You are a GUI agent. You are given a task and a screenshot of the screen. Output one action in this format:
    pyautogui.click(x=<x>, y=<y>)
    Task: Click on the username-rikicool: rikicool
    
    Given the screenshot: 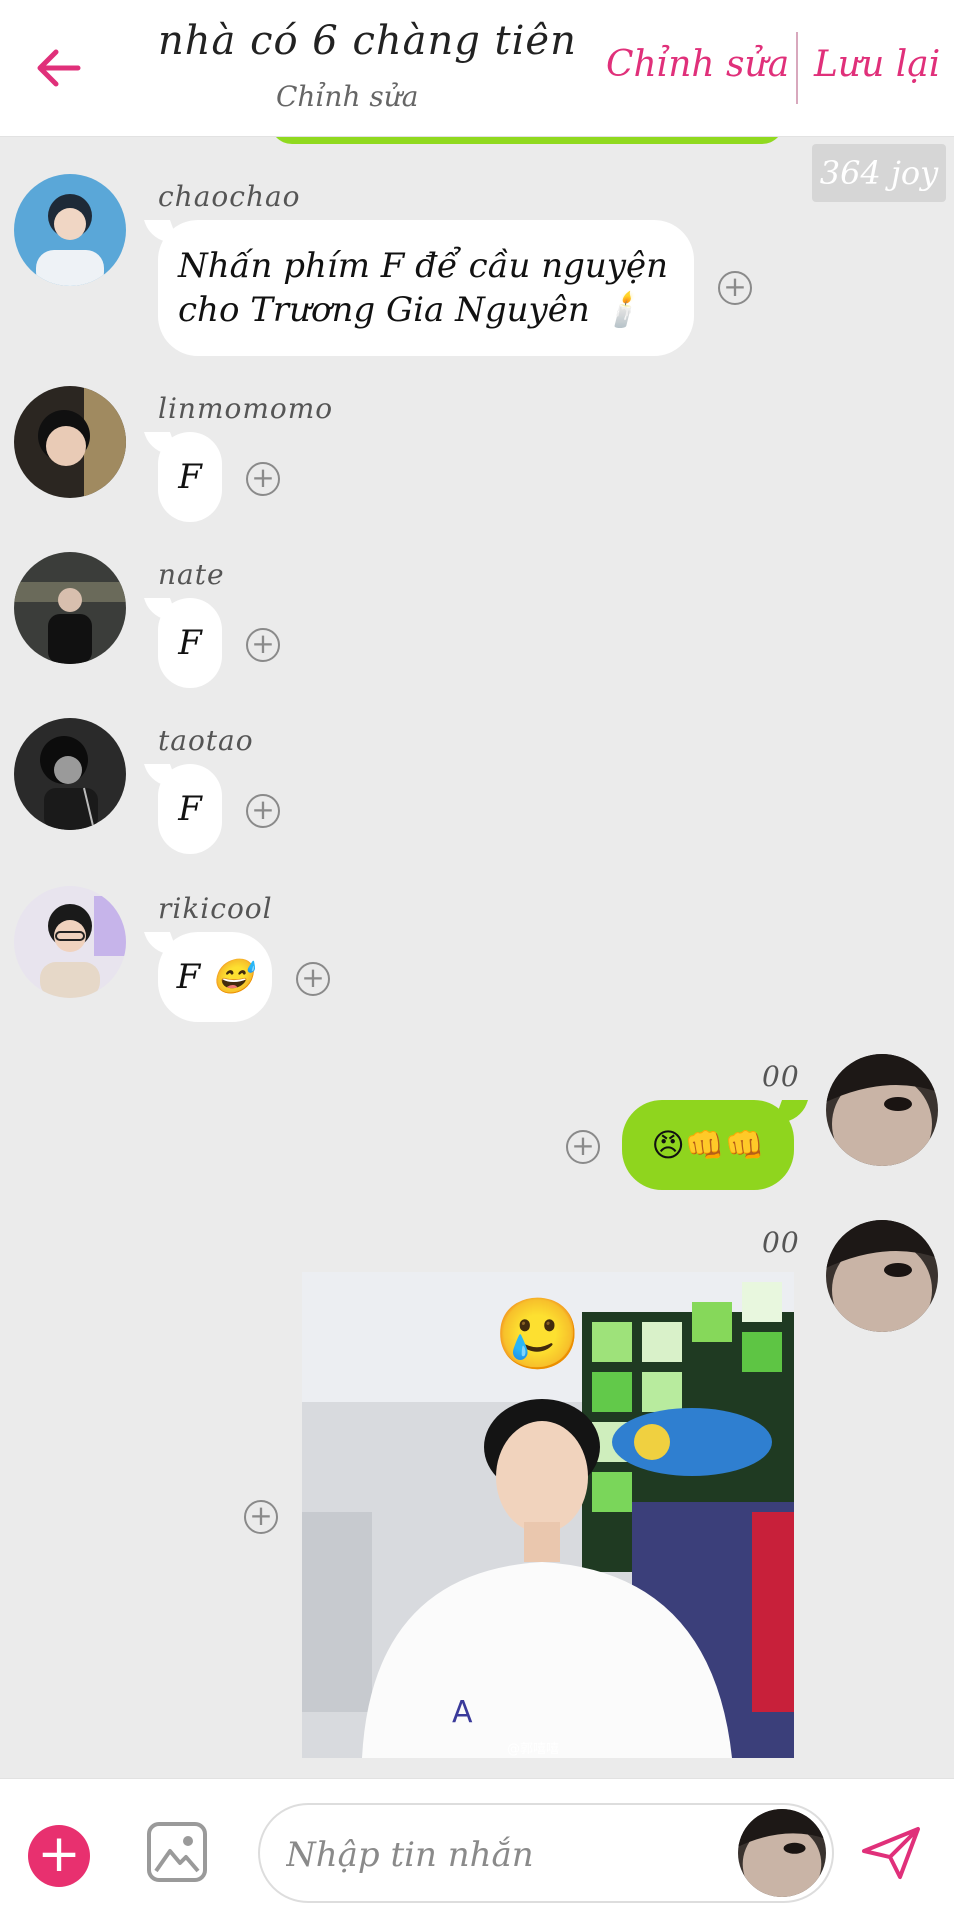 What is the action you would take?
    pyautogui.click(x=215, y=908)
    